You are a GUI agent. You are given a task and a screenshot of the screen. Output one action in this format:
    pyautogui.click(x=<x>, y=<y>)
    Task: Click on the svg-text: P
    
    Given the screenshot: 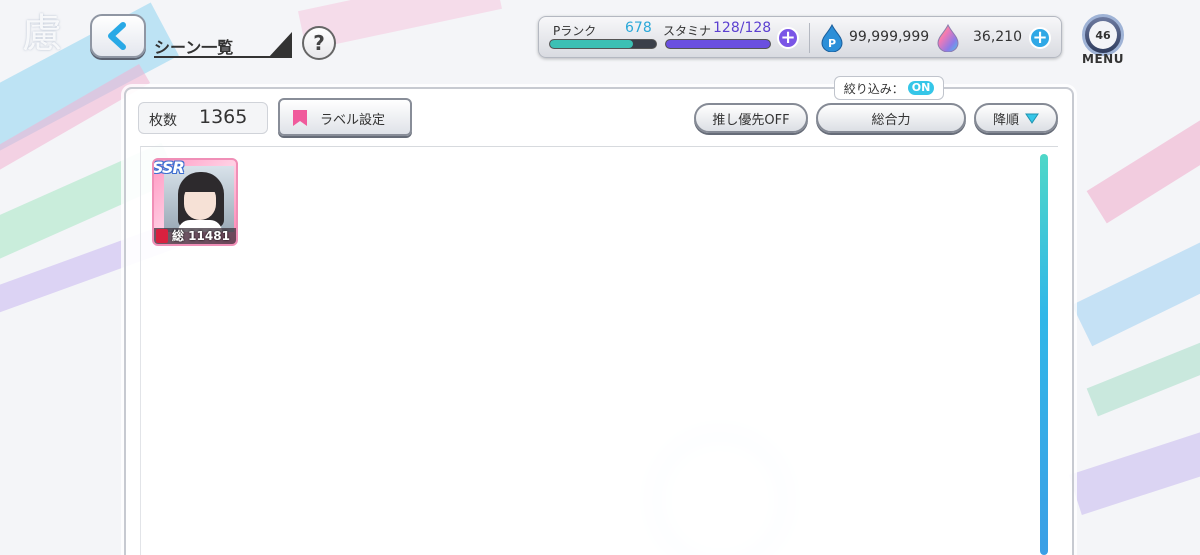 What is the action you would take?
    pyautogui.click(x=832, y=43)
    